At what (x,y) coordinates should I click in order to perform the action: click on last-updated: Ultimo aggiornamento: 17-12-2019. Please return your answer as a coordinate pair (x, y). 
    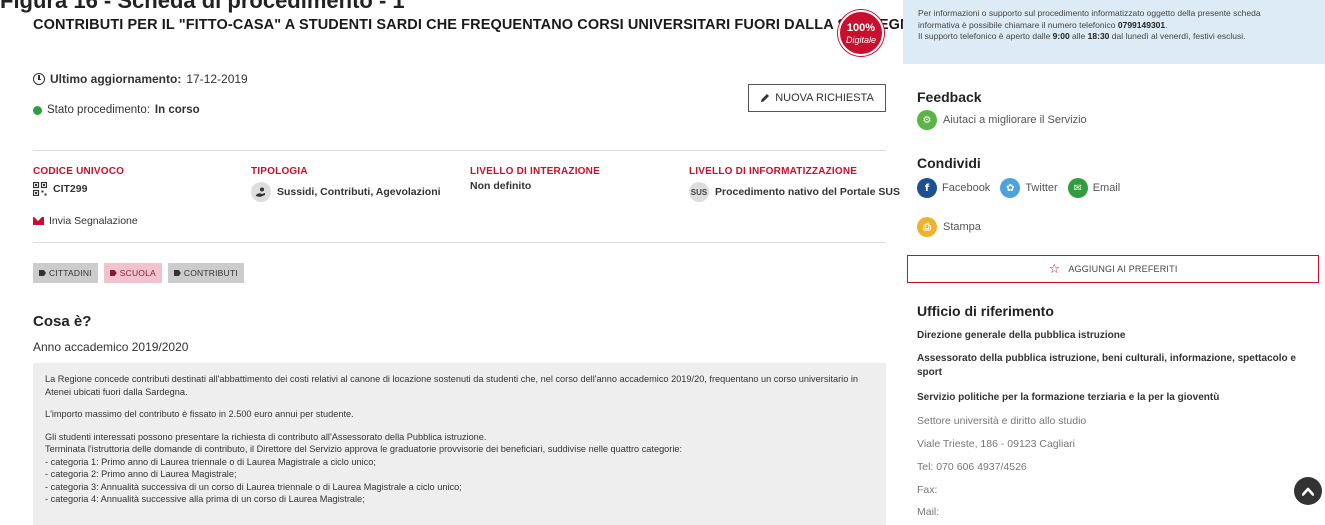
    Looking at the image, I should click on (140, 79).